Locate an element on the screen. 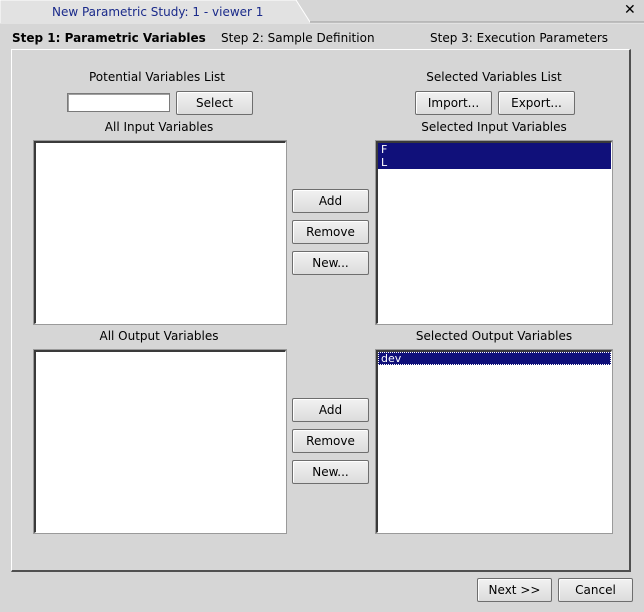  step-parametric-variables: Step 1: Parametric Variables is located at coordinates (109, 38).